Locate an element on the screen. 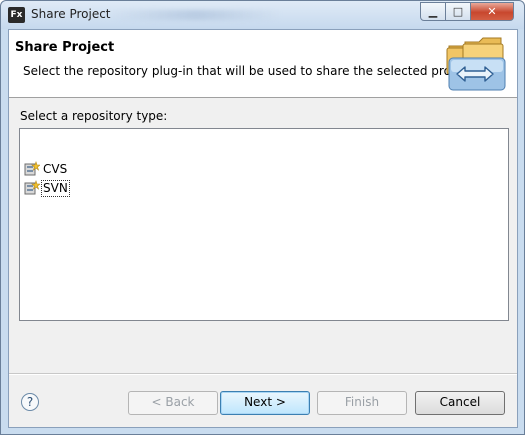 This screenshot has width=525, height=435. app-icon: Fx is located at coordinates (16, 15).